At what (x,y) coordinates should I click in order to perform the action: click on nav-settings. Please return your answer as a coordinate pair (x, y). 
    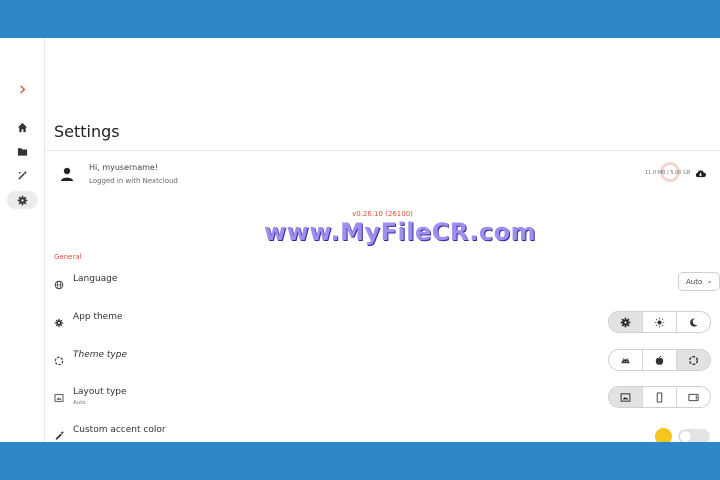
    Looking at the image, I should click on (22, 200).